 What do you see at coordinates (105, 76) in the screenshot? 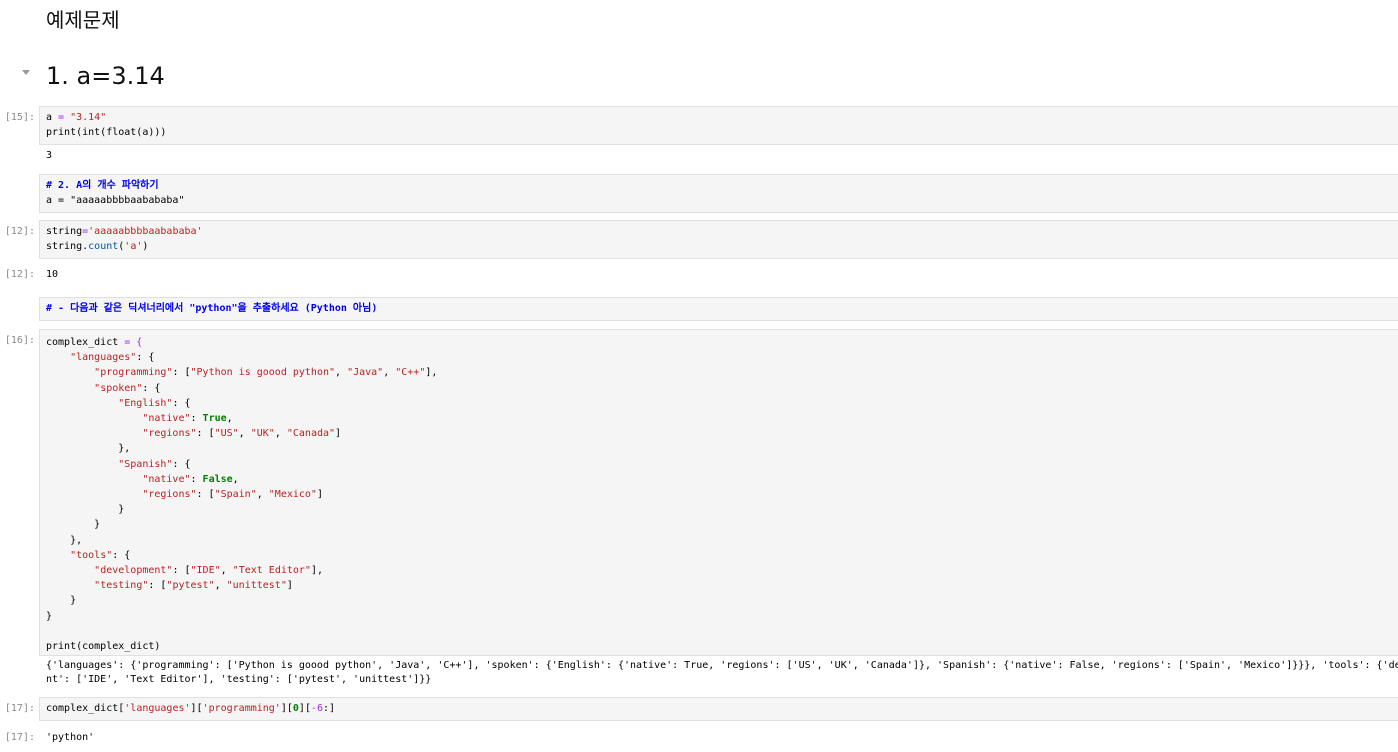
I see `markdown-heading: 1. a=3.14` at bounding box center [105, 76].